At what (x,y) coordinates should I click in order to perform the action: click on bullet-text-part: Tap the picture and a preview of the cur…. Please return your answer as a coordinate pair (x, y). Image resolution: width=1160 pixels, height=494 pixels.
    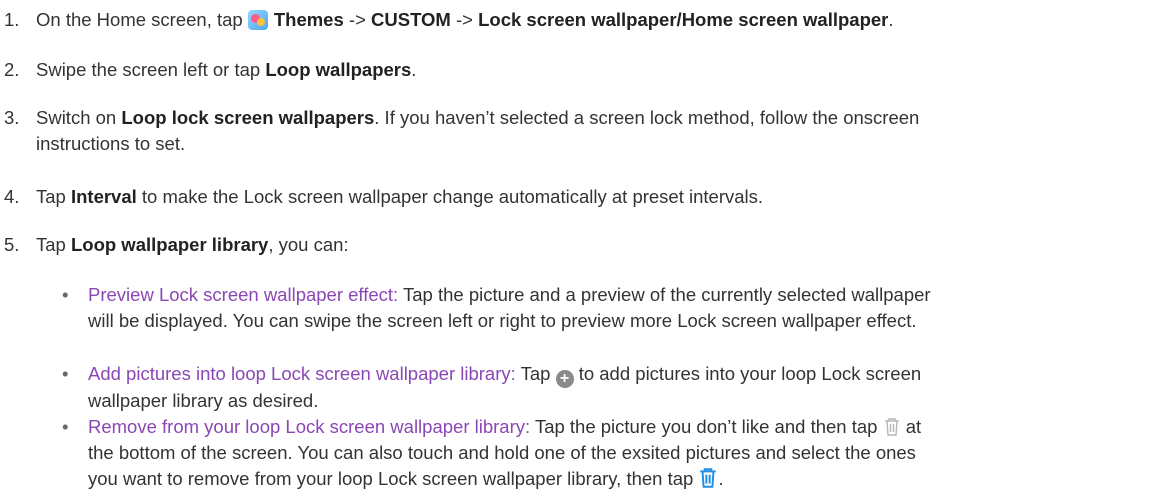
    Looking at the image, I should click on (664, 294).